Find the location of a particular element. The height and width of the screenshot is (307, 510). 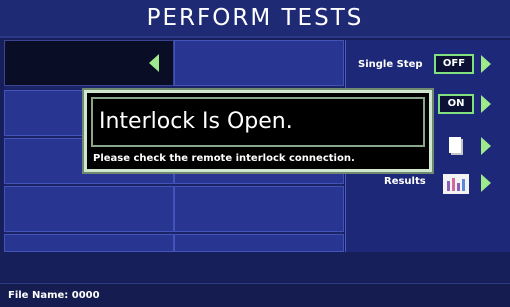

document-icon is located at coordinates (457, 146).